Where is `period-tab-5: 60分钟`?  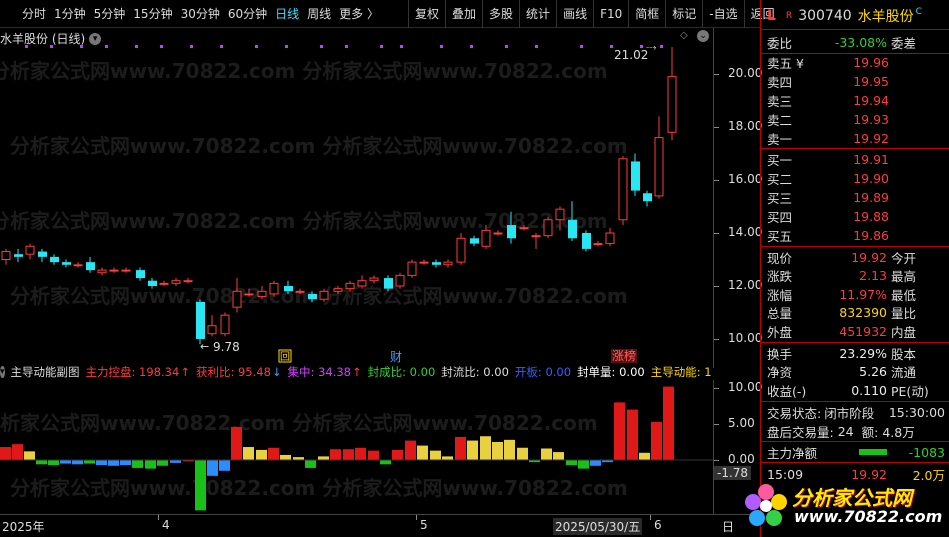 period-tab-5: 60分钟 is located at coordinates (247, 14).